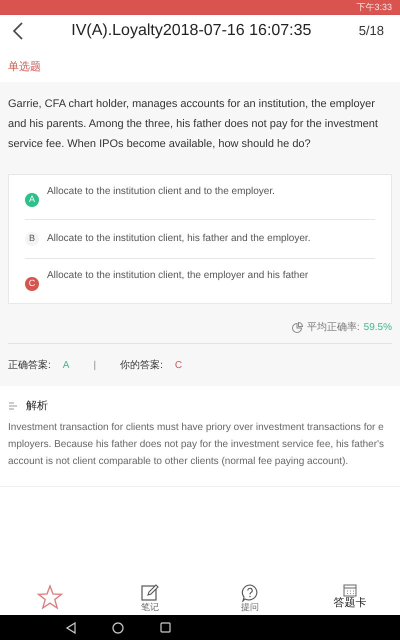  What do you see at coordinates (24, 67) in the screenshot?
I see `question-type: 单选题` at bounding box center [24, 67].